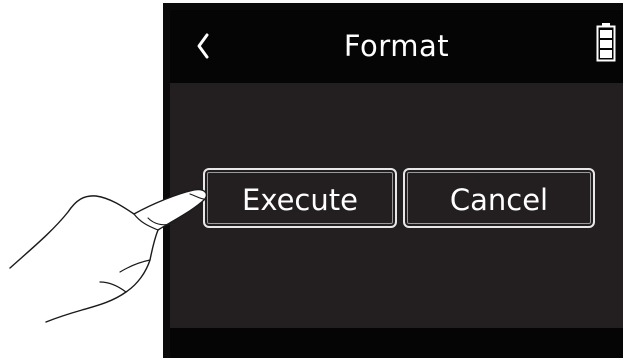 The image size is (623, 358). What do you see at coordinates (300, 198) in the screenshot?
I see `execute-button: Execute` at bounding box center [300, 198].